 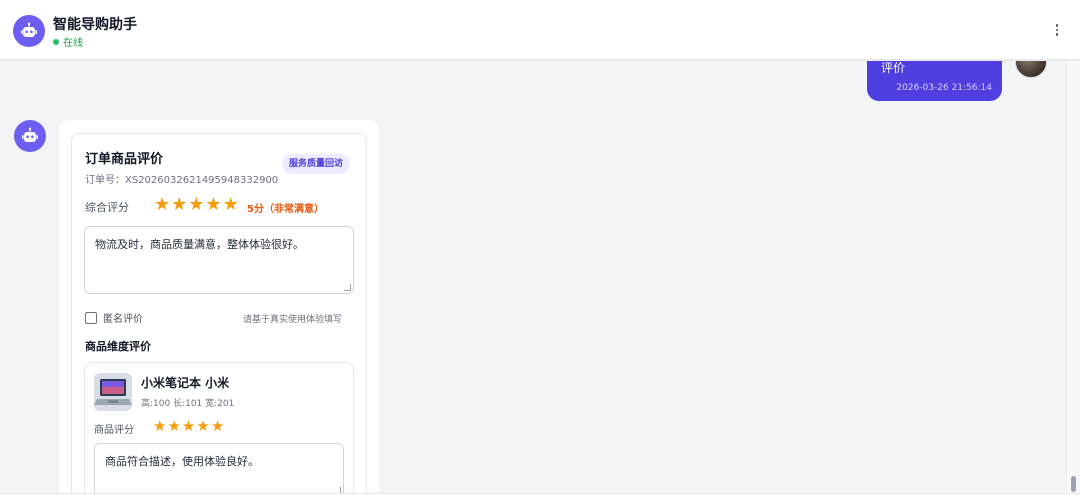 What do you see at coordinates (182, 461) in the screenshot?
I see `product-review-text: 商品符合描述，使用体验良好。` at bounding box center [182, 461].